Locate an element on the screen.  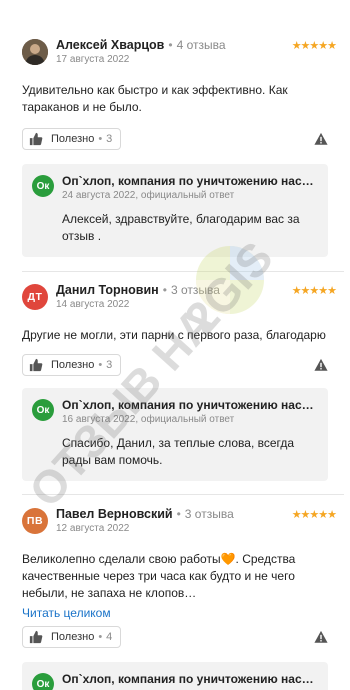
useful-count: 4 is located at coordinates (109, 637).